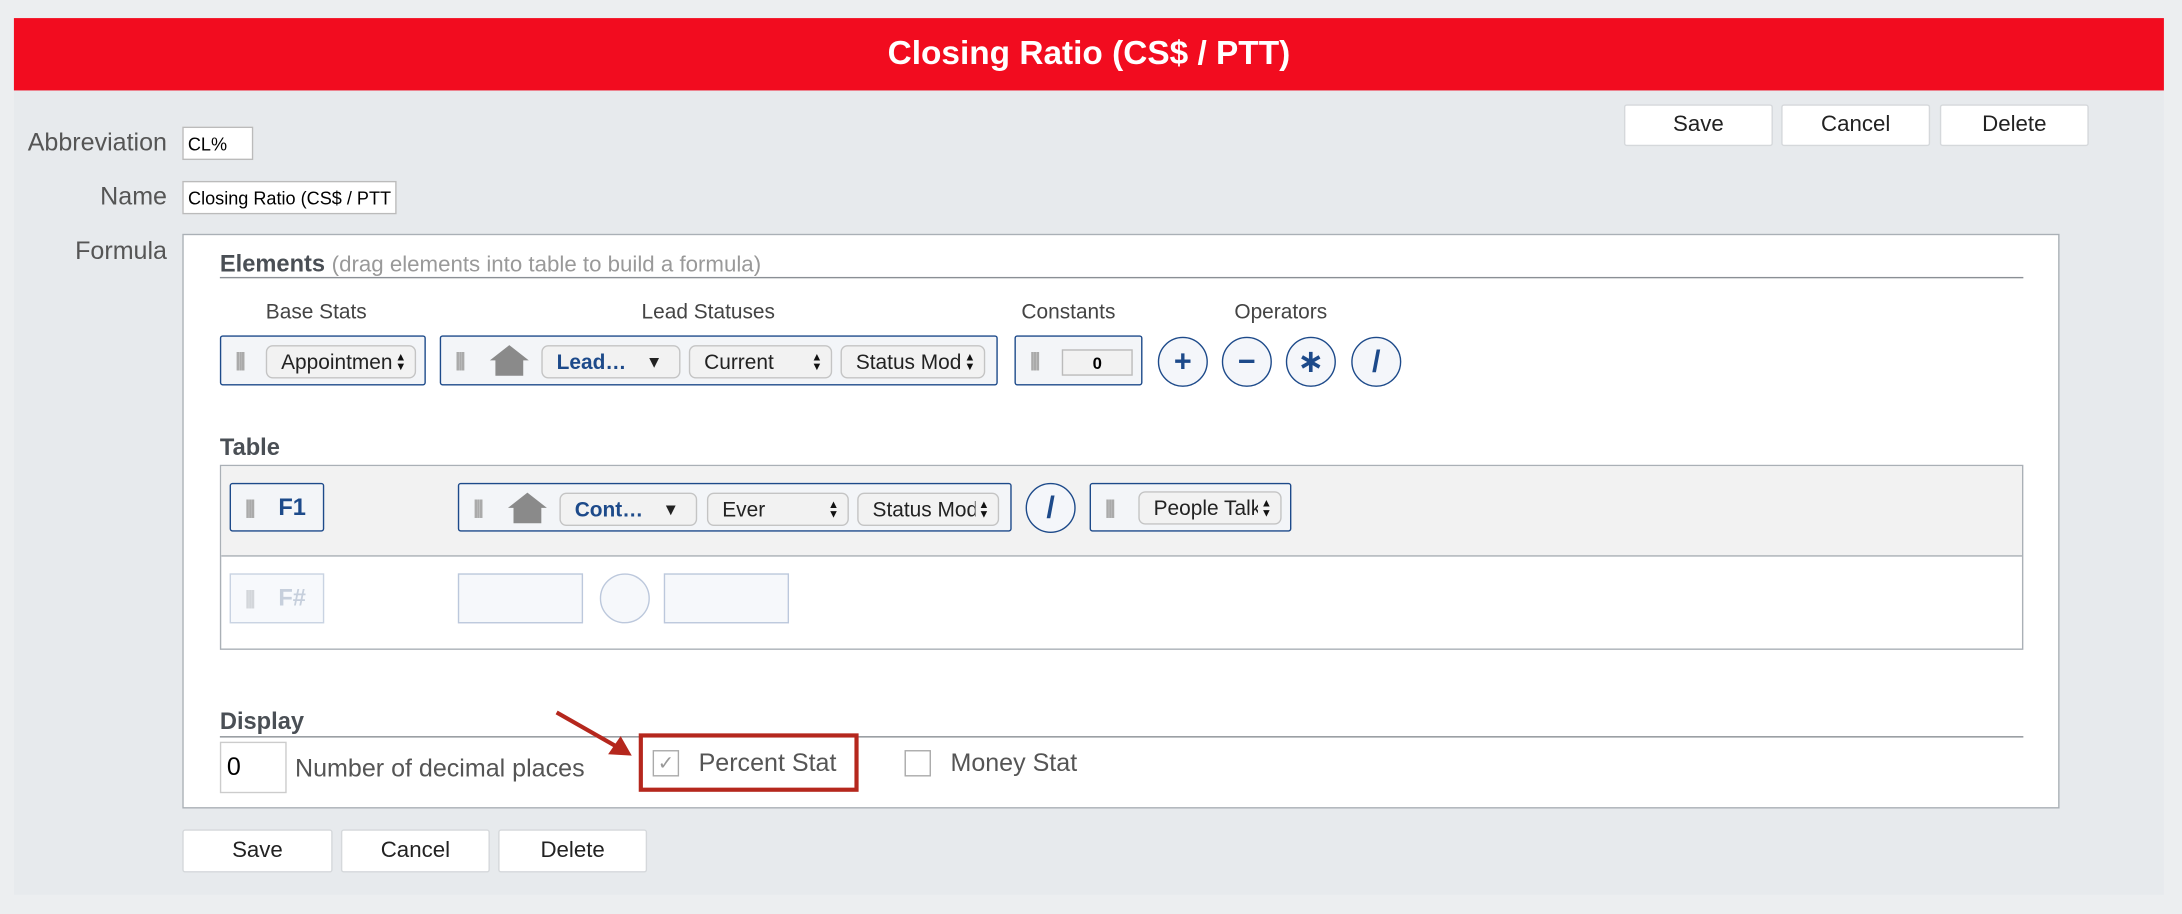 This screenshot has width=2182, height=914. What do you see at coordinates (1068, 312) in the screenshot?
I see `constants-label: Constants` at bounding box center [1068, 312].